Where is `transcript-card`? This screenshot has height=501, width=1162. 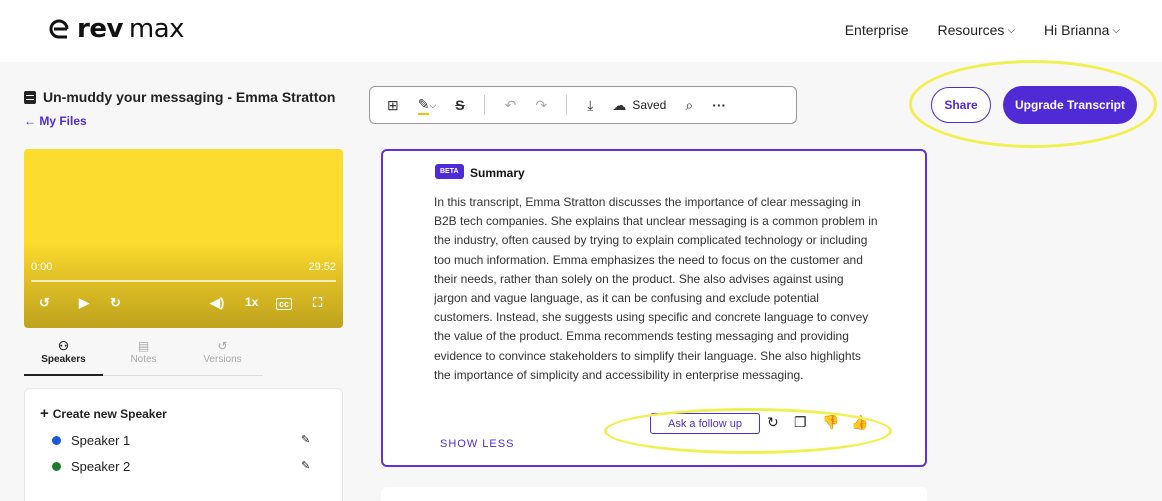 transcript-card is located at coordinates (654, 494).